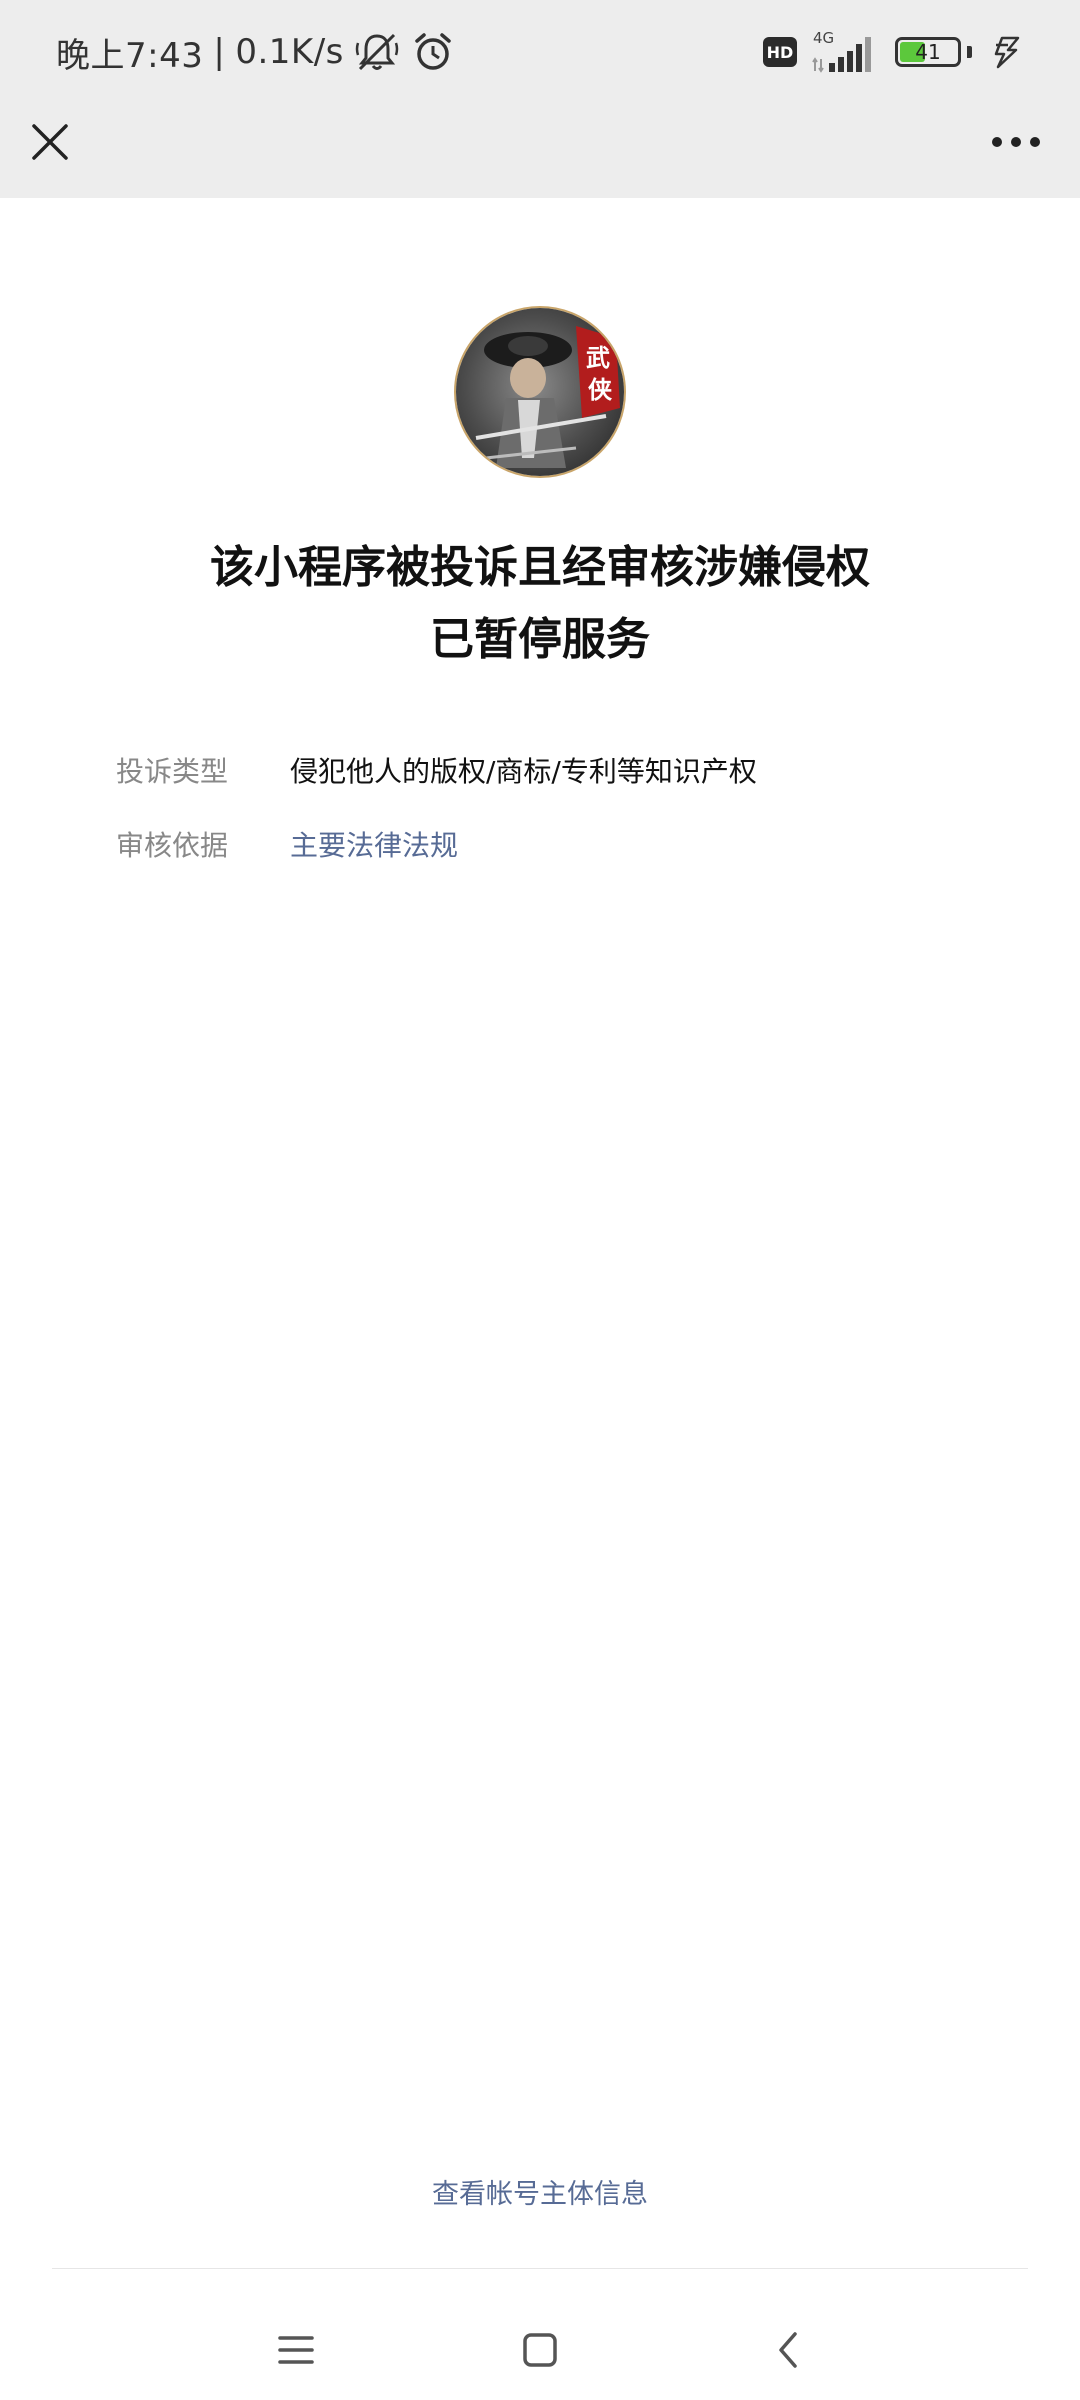 This screenshot has height=2400, width=1080. I want to click on close-button, so click(50, 142).